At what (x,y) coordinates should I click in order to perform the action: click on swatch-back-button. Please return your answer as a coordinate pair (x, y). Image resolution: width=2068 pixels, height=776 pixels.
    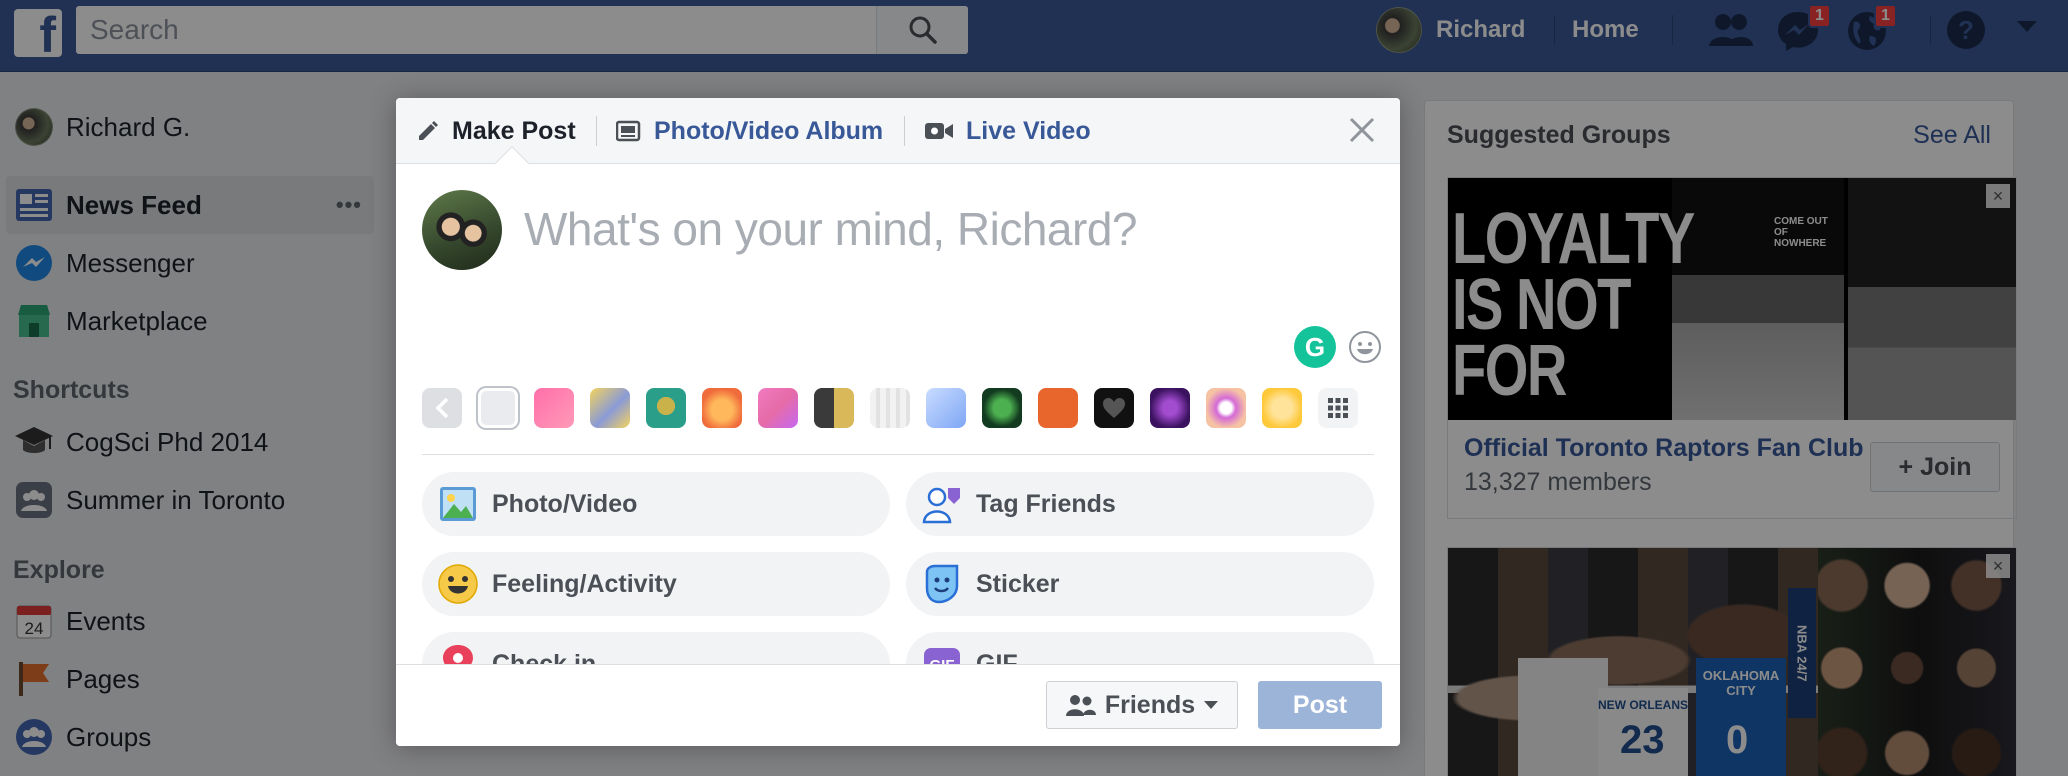
    Looking at the image, I should click on (442, 408).